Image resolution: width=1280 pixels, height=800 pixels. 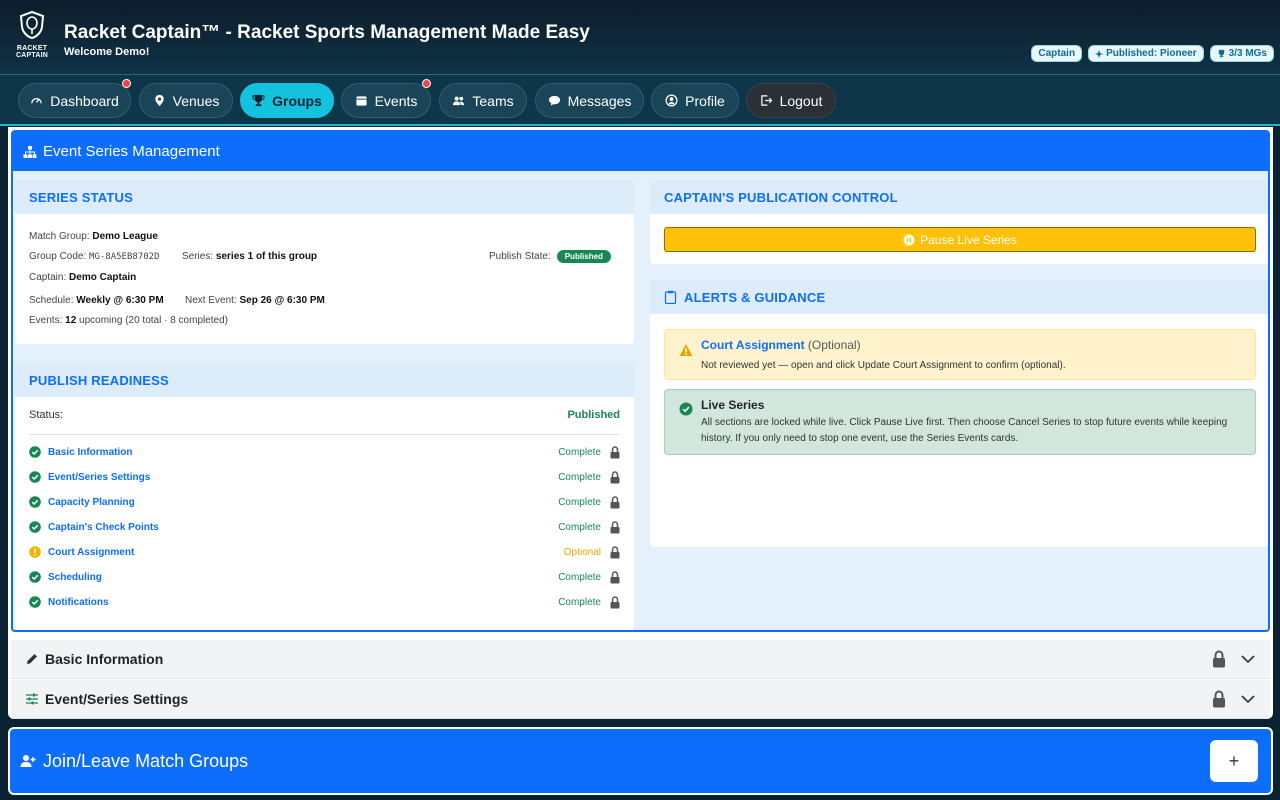 I want to click on readiness-item: Basic Information Complete, so click(x=324, y=452).